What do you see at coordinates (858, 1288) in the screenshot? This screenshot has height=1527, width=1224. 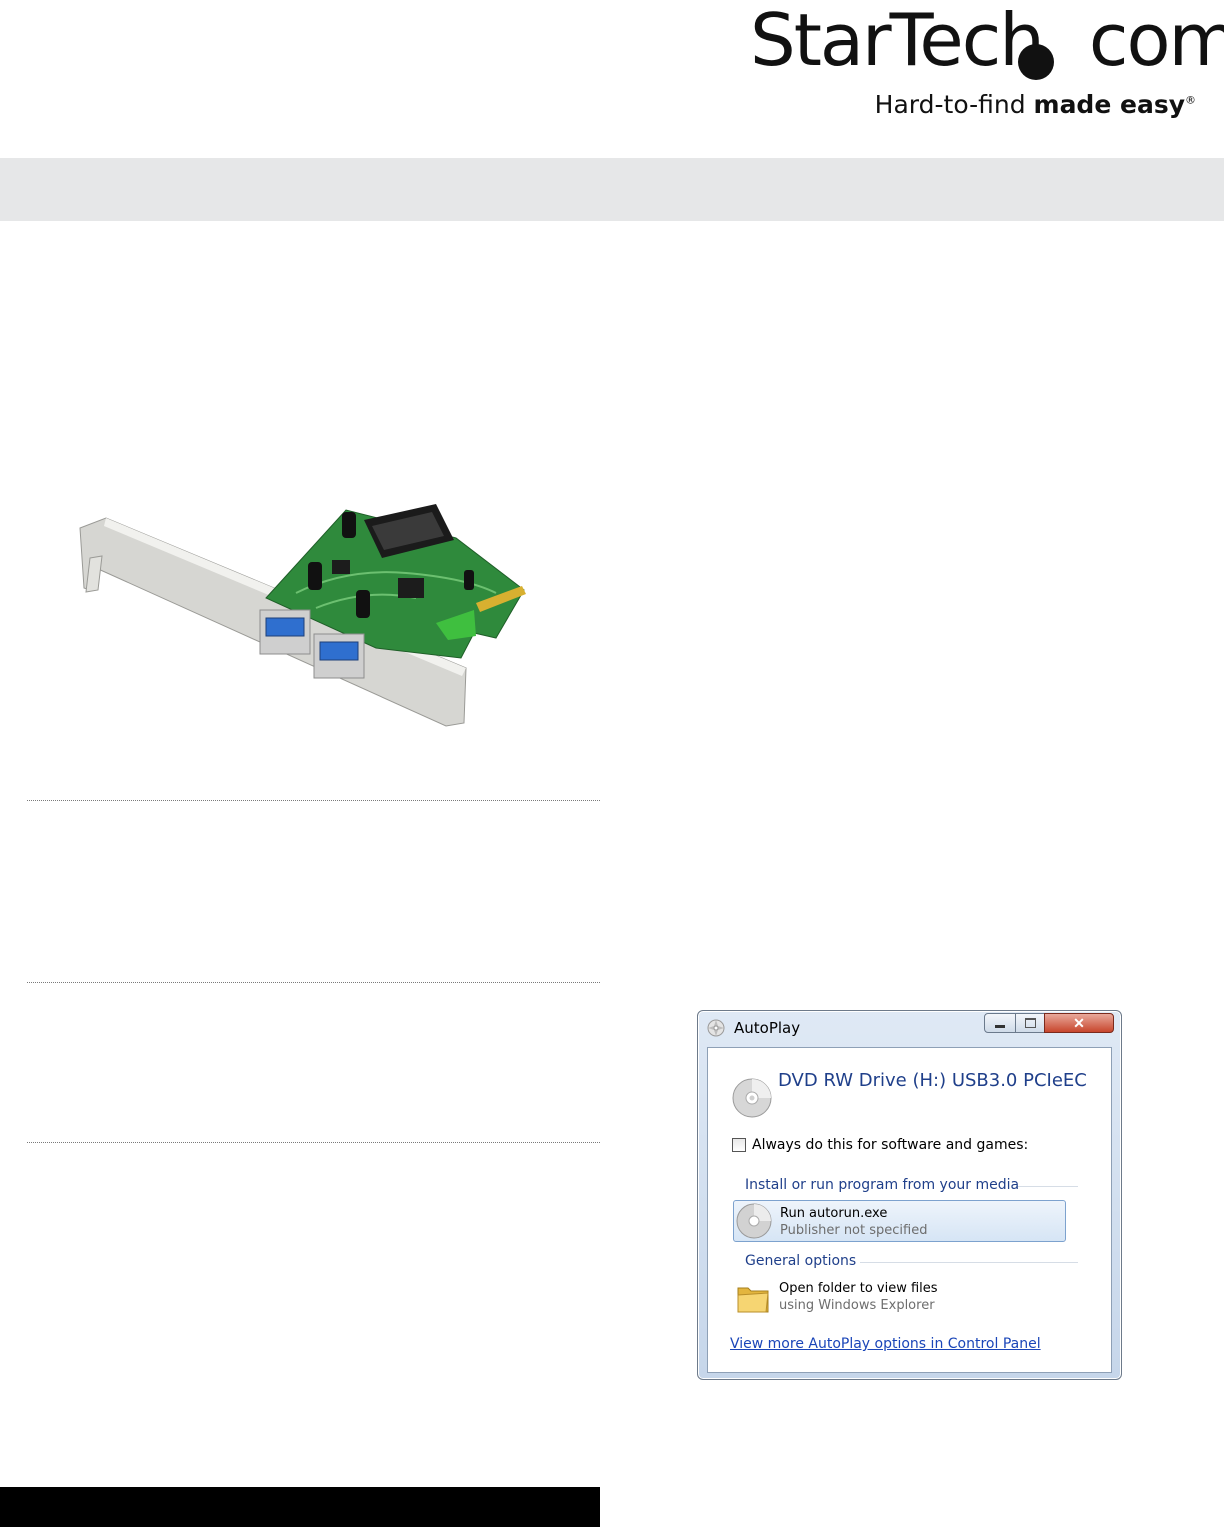 I see `option-title: Open folder to view files` at bounding box center [858, 1288].